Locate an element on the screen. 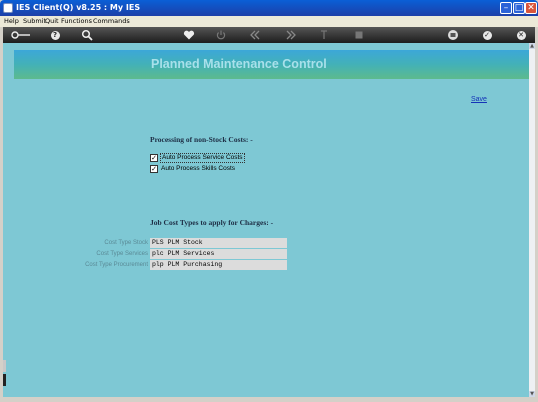 The image size is (538, 402). window-title: IES Client(Q) v8.25 : My IES is located at coordinates (78, 7).